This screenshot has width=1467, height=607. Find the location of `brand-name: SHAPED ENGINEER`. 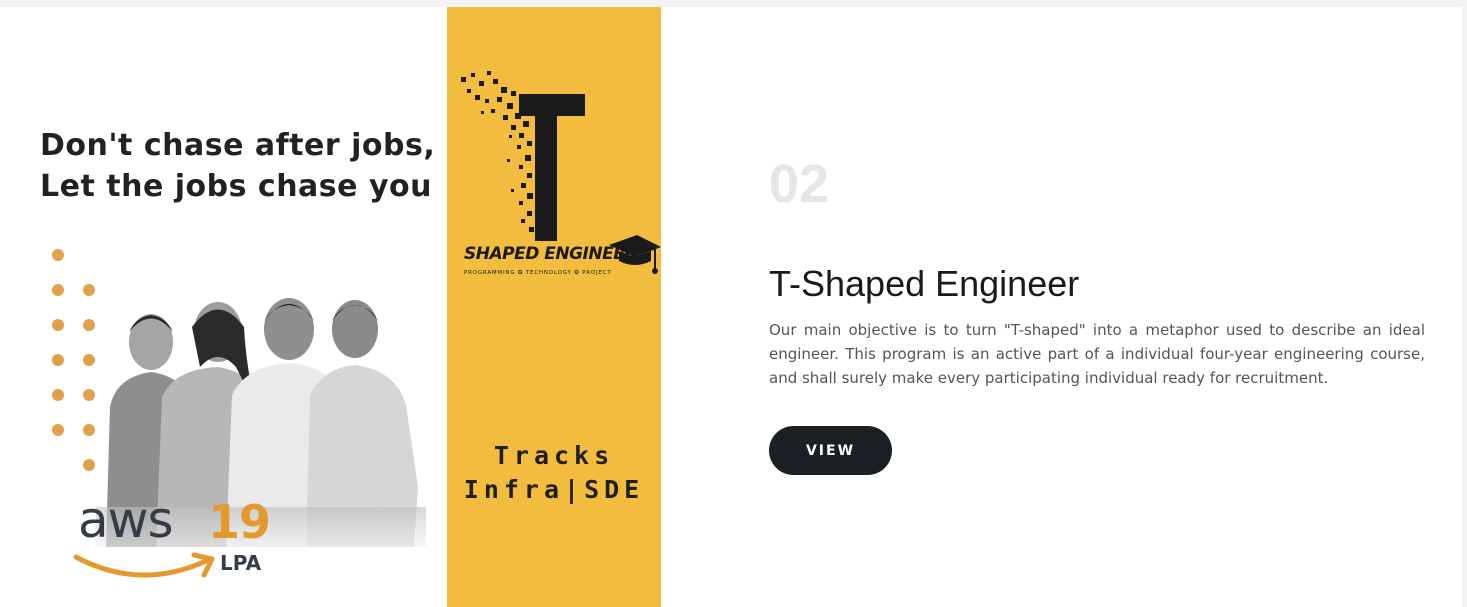

brand-name: SHAPED ENGINEER is located at coordinates (550, 254).